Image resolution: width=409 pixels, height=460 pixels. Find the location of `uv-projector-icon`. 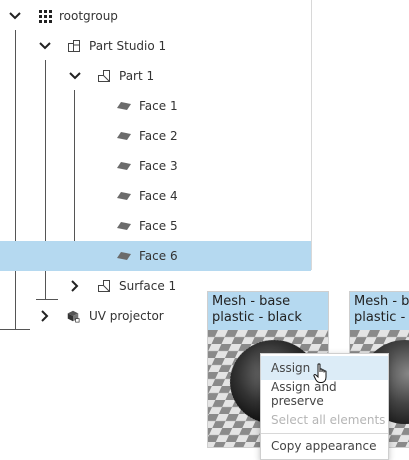

uv-projector-icon is located at coordinates (73, 316).